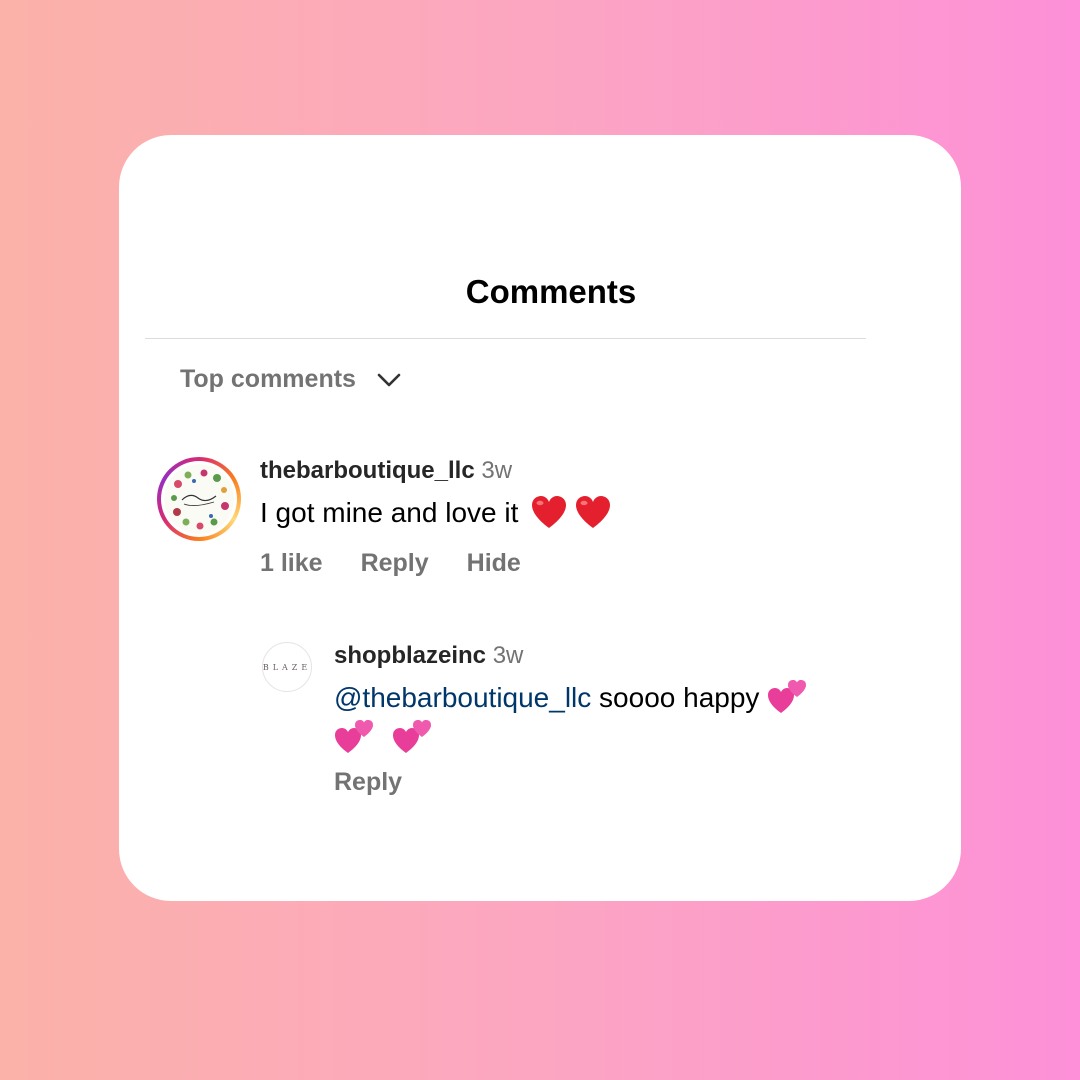 The height and width of the screenshot is (1080, 1080). I want to click on sort-dropdown: Top comments, so click(291, 379).